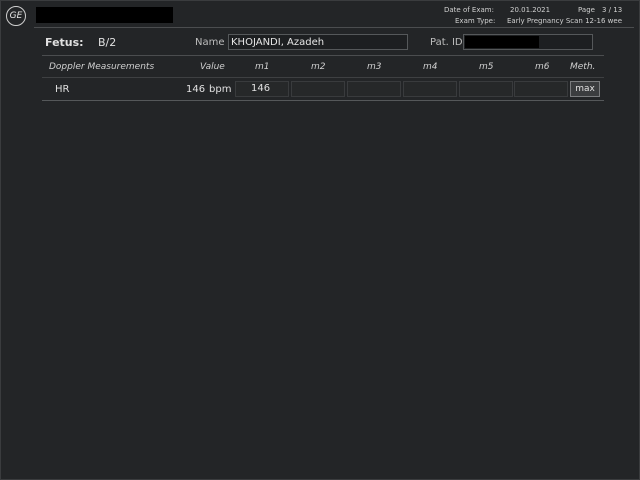 Image resolution: width=640 pixels, height=480 pixels. Describe the element at coordinates (262, 67) in the screenshot. I see `col-header-m1: m1` at that location.